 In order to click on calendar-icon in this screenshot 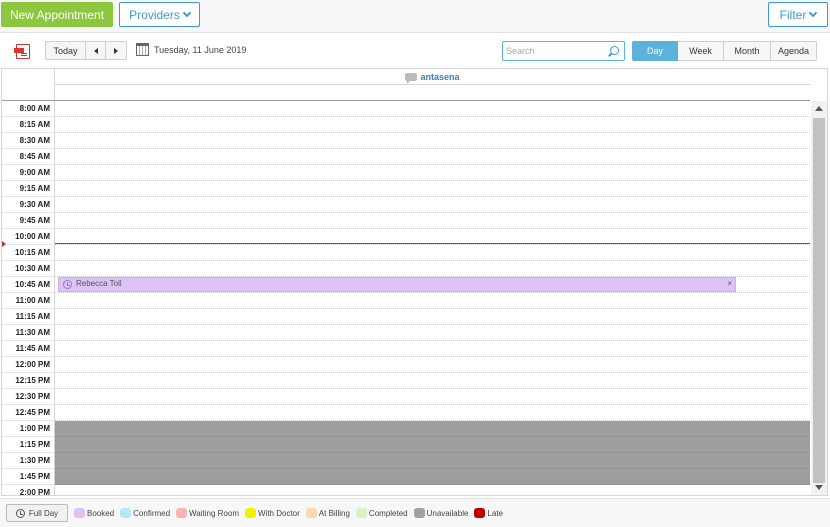, I will do `click(142, 49)`.